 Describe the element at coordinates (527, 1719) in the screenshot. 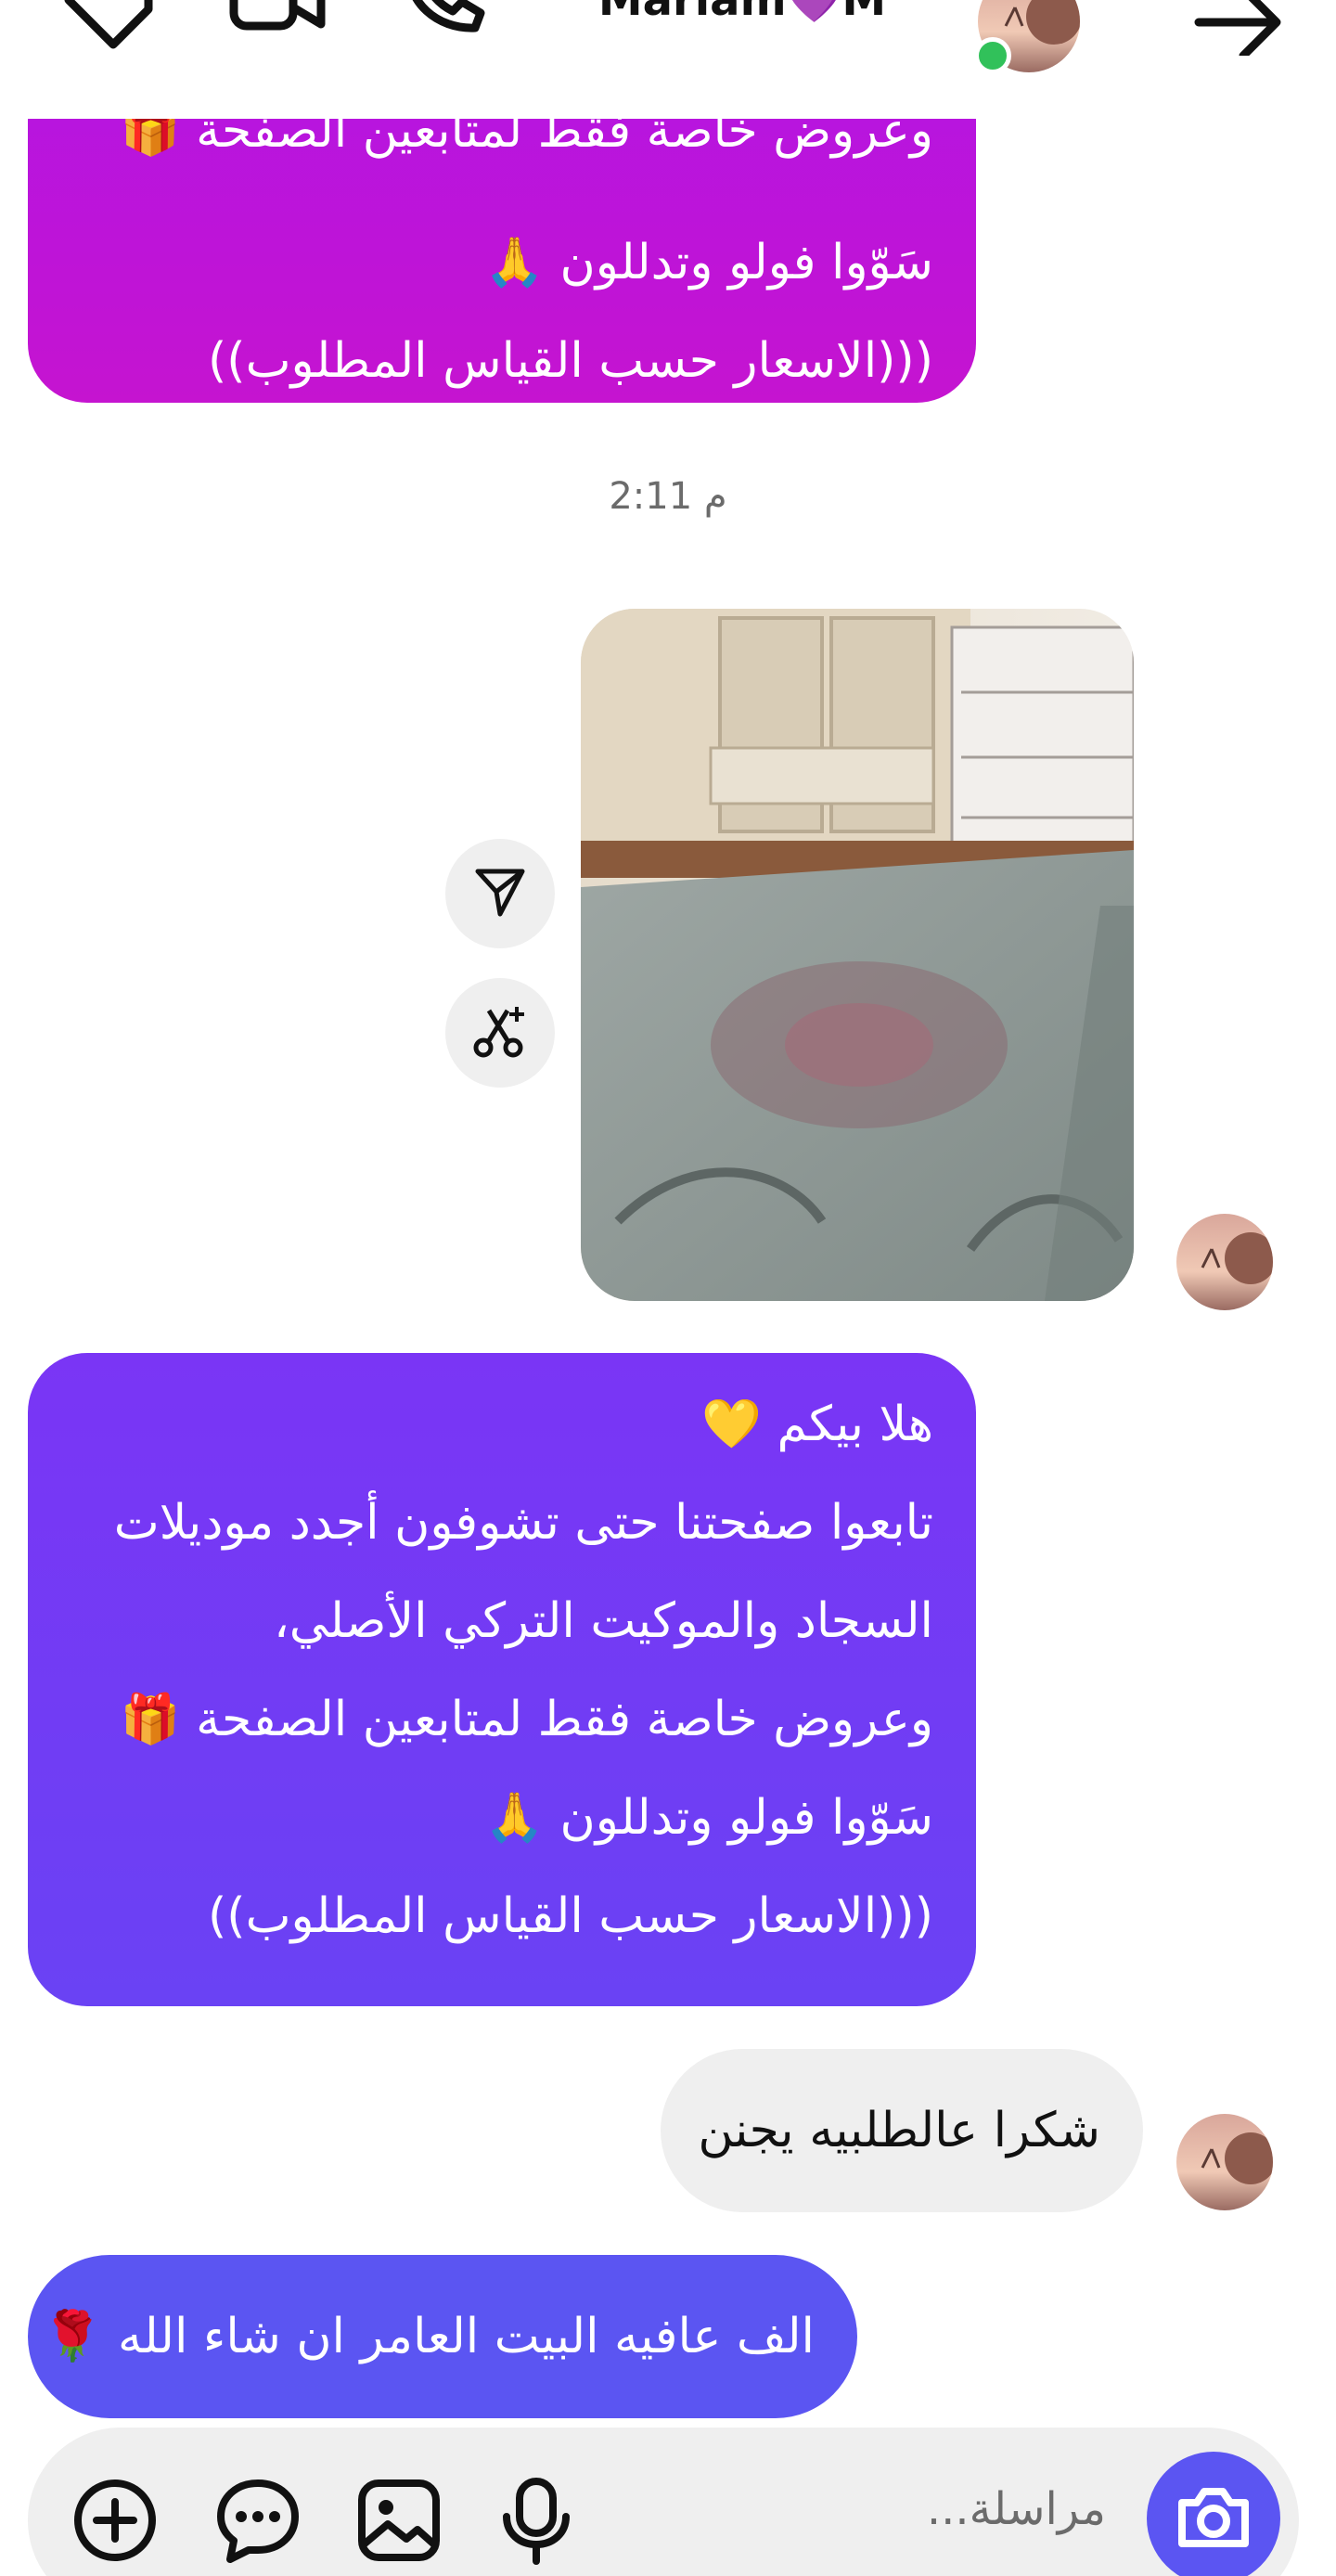

I see `message-line: وعروض خاصة فقط لمتابعين الصفحة 🎁` at that location.